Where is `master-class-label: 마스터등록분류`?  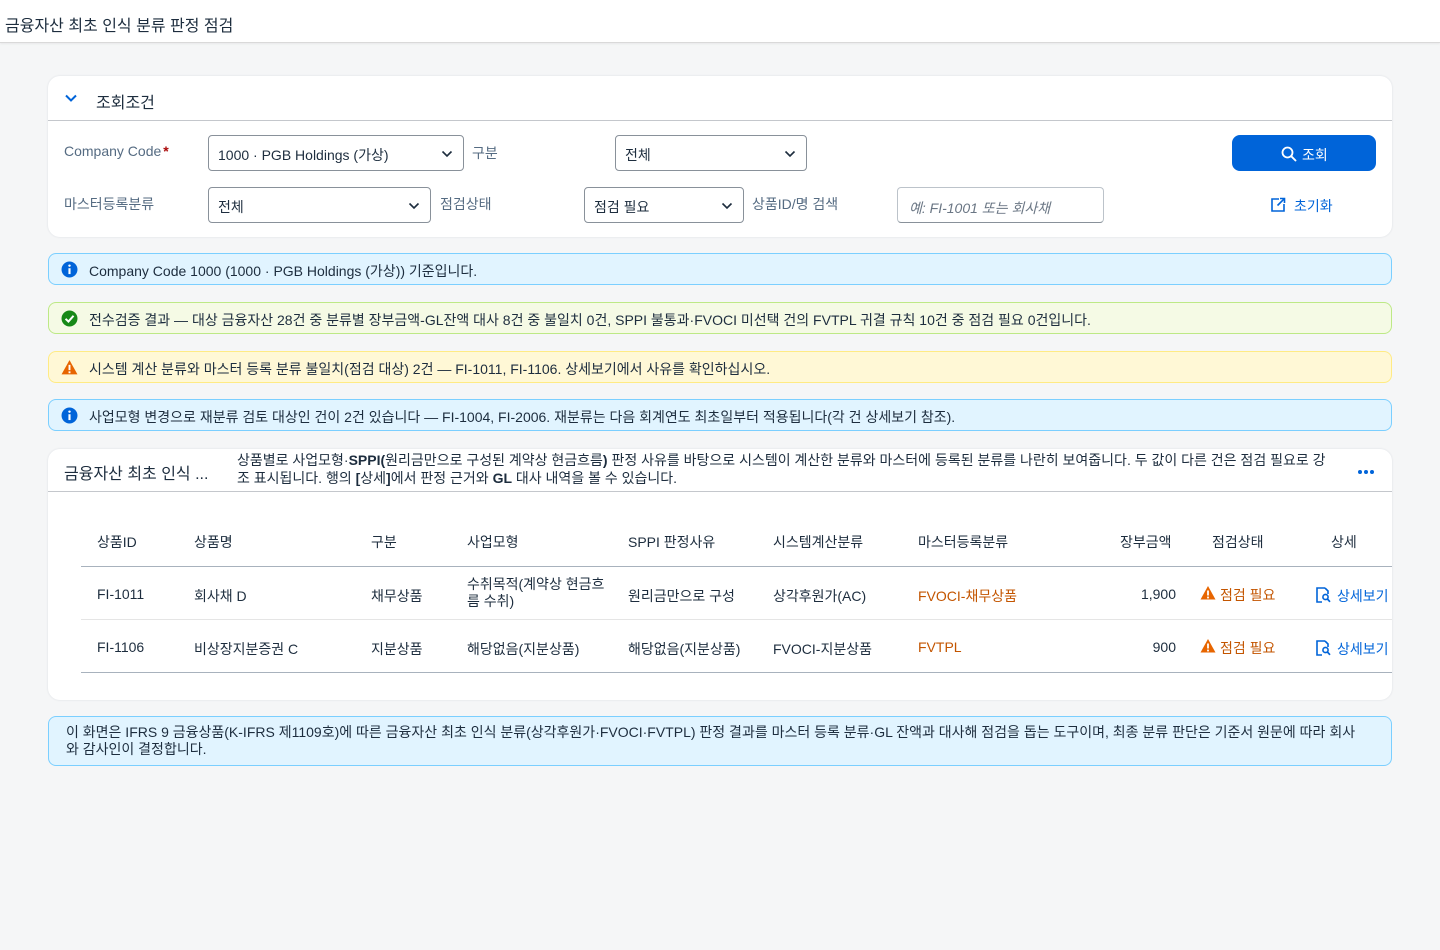 master-class-label: 마스터등록분류 is located at coordinates (109, 204).